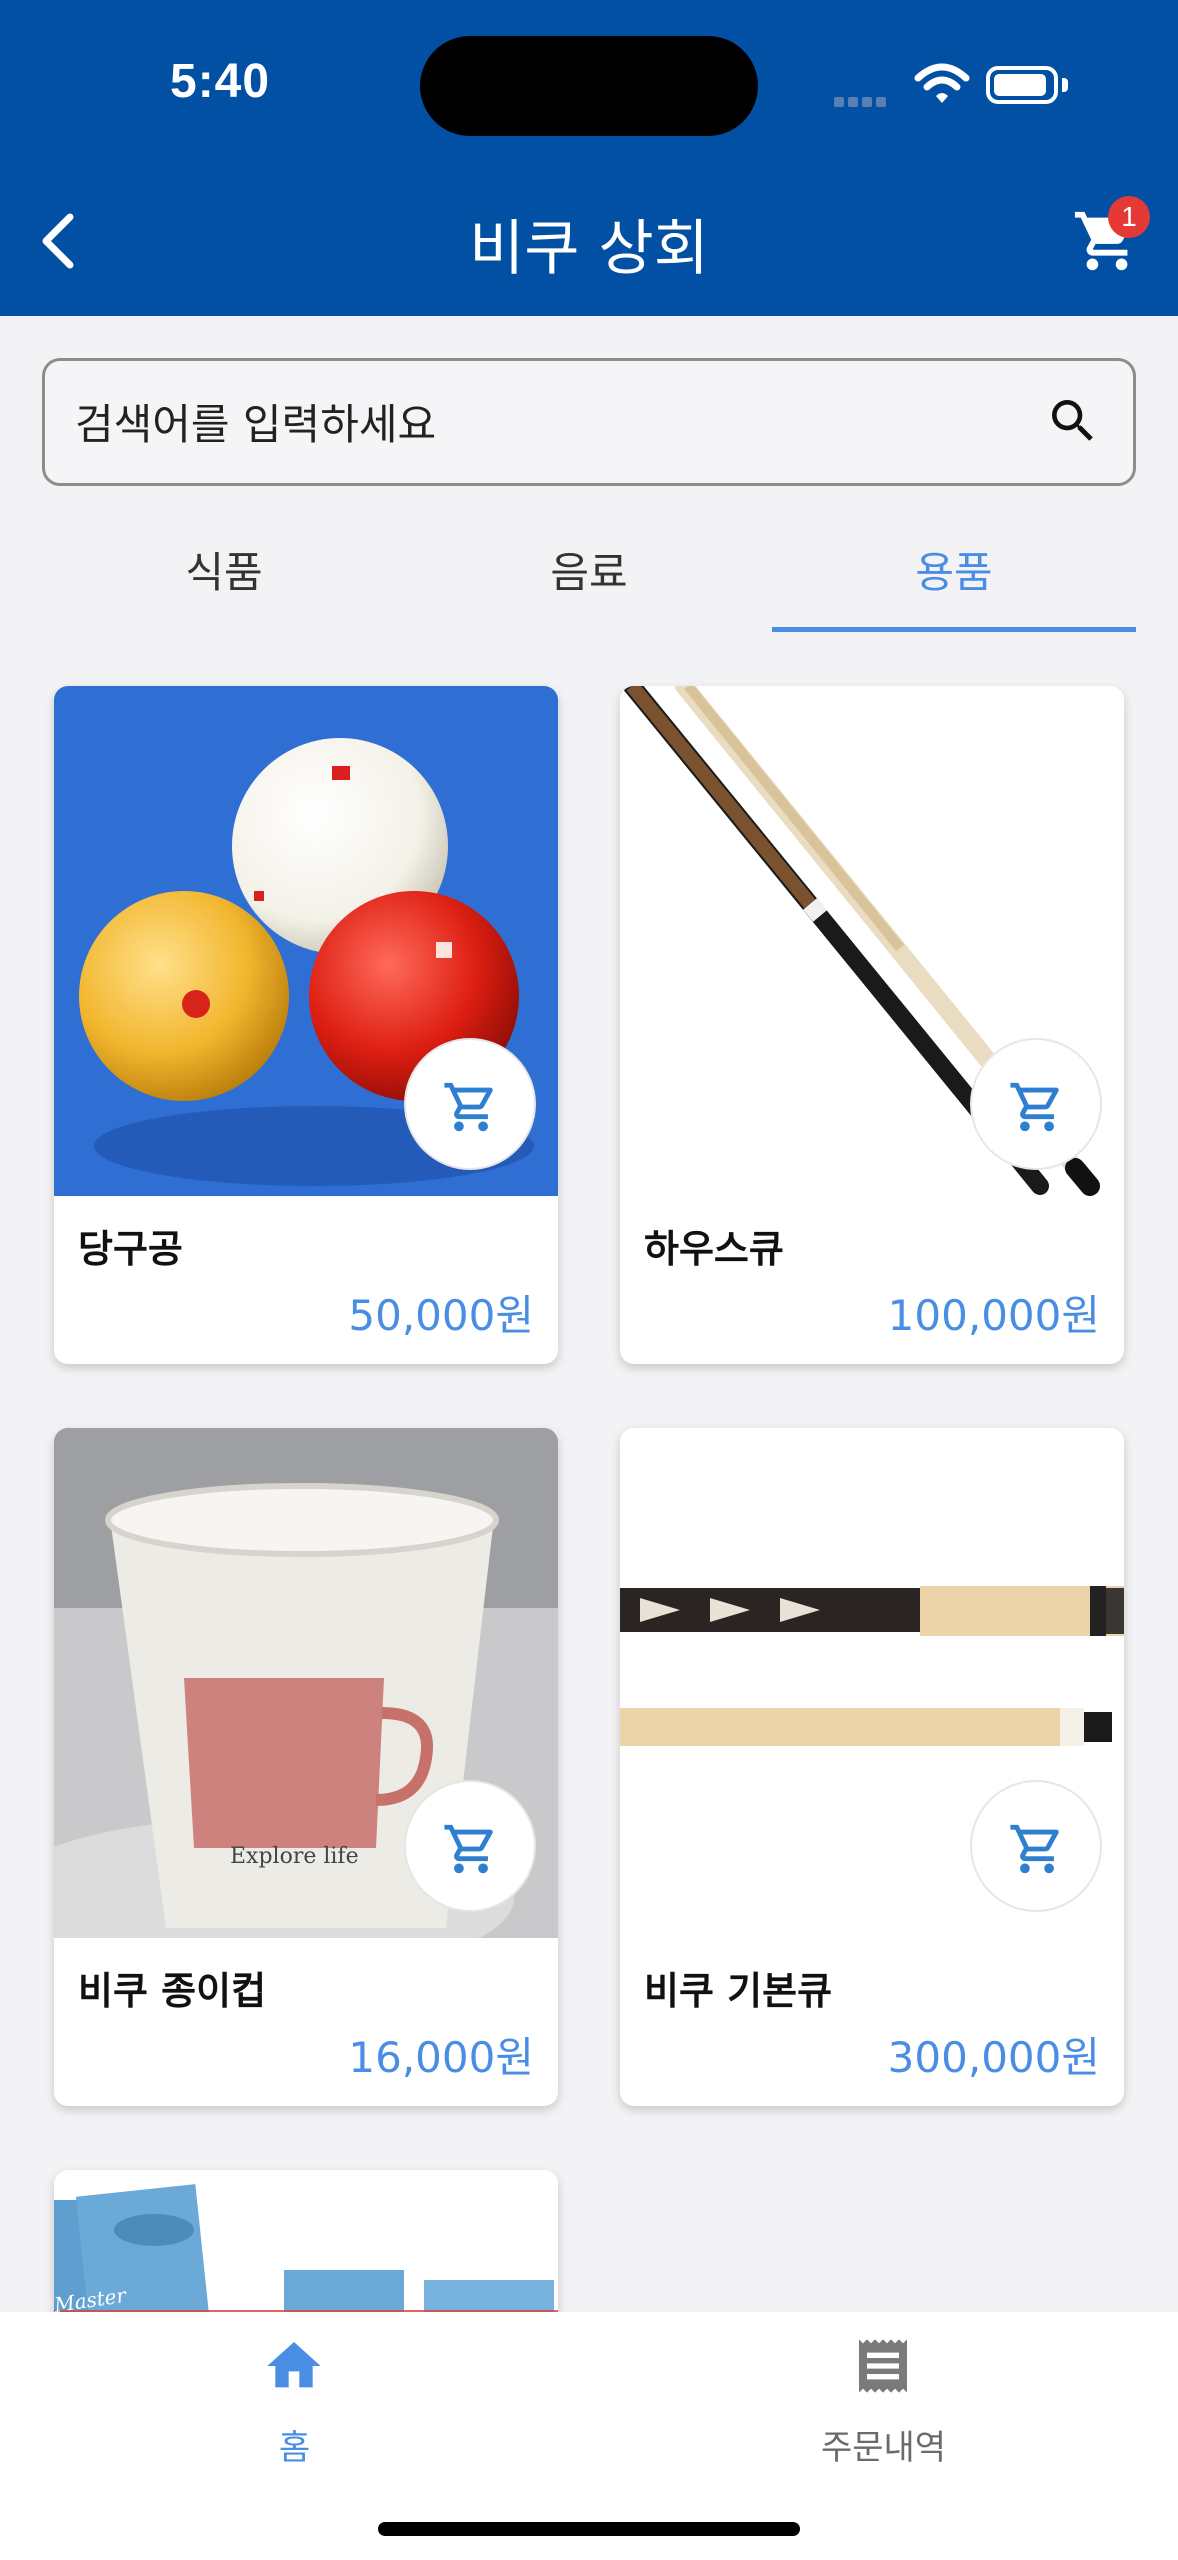 Image resolution: width=1178 pixels, height=2560 pixels. Describe the element at coordinates (224, 580) in the screenshot. I see `tab-food: 식품` at that location.